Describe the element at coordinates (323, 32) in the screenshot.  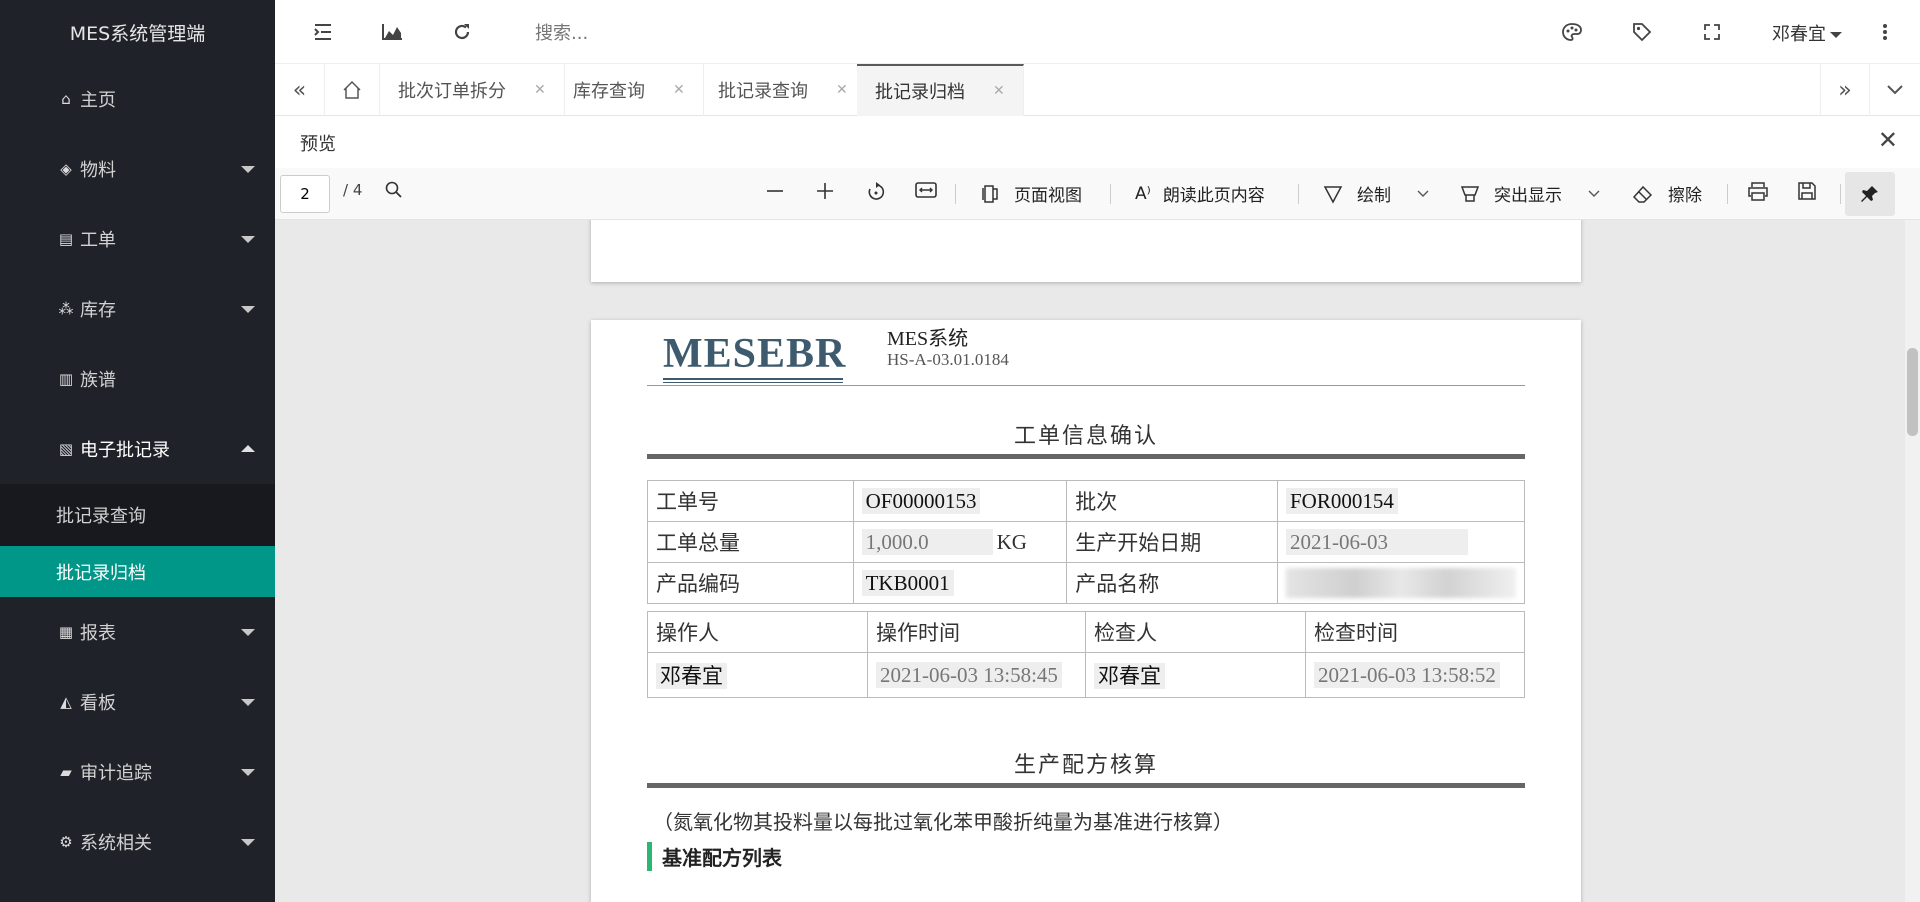
I see `menu-collapse-icon` at that location.